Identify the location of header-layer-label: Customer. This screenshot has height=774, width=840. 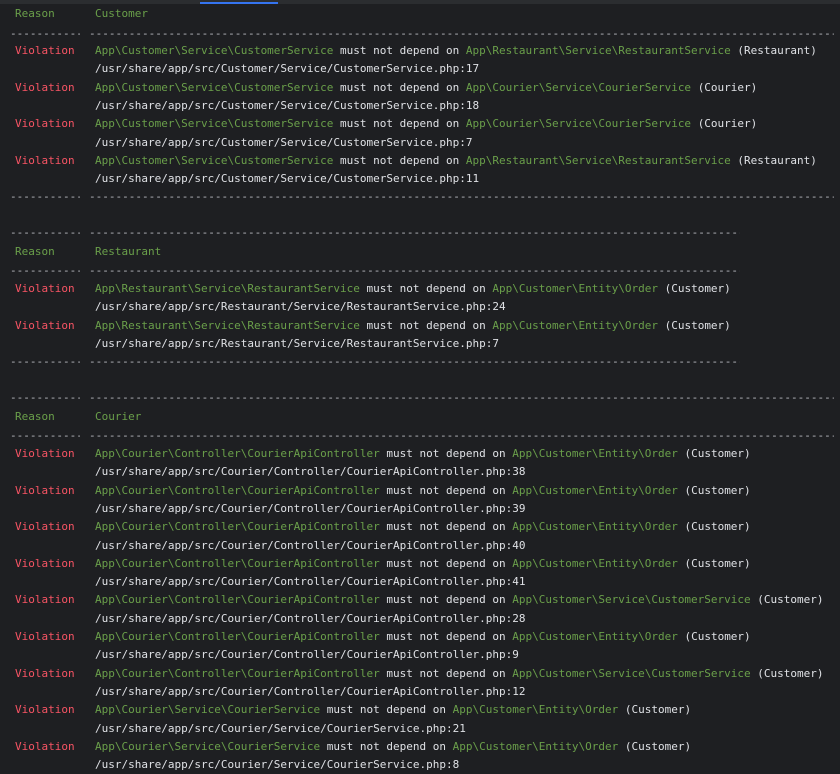
(121, 13).